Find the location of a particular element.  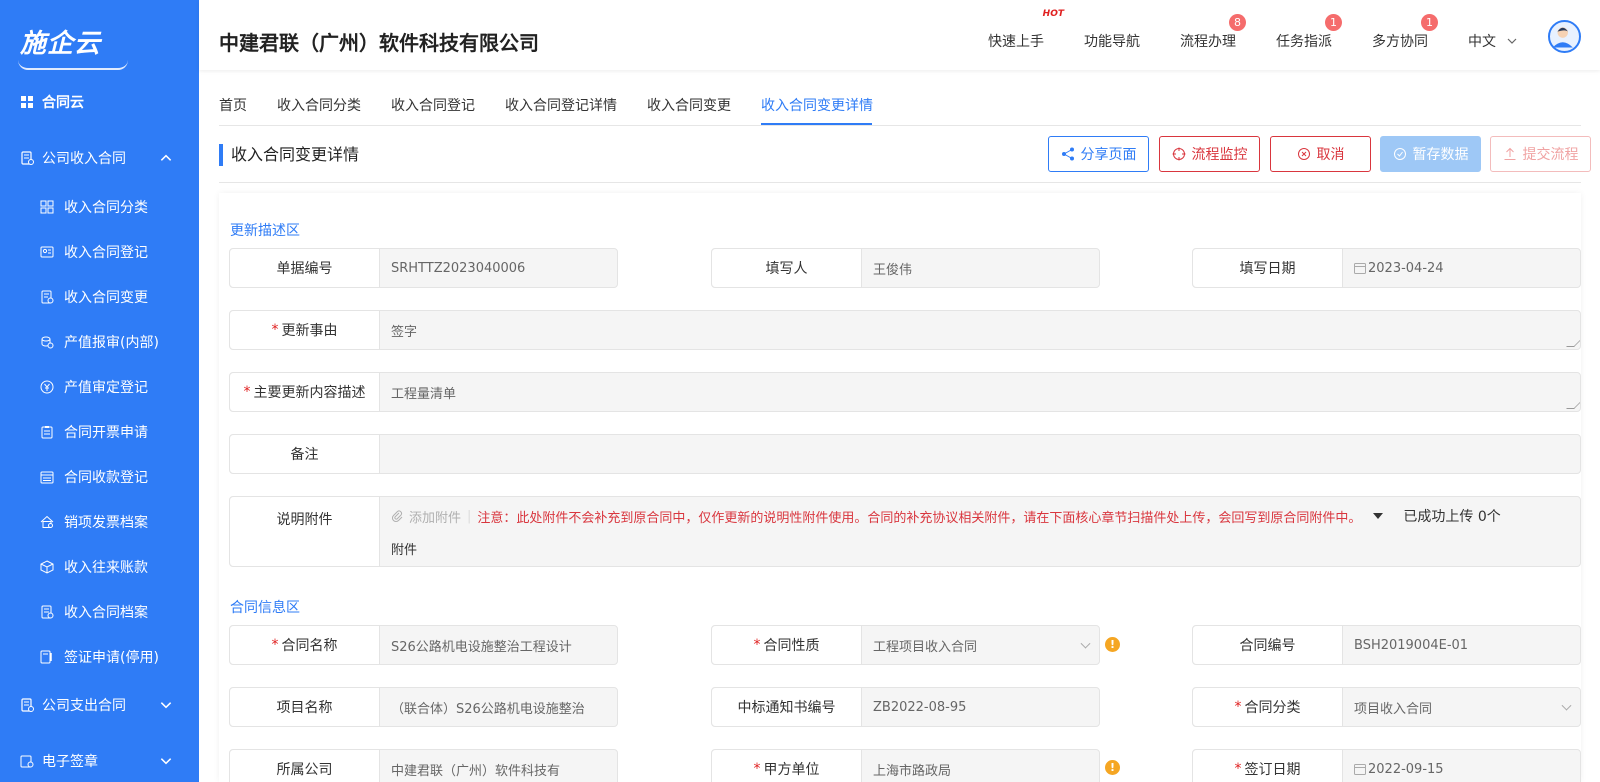

sidebar-item-label: 合同云 is located at coordinates (63, 103).